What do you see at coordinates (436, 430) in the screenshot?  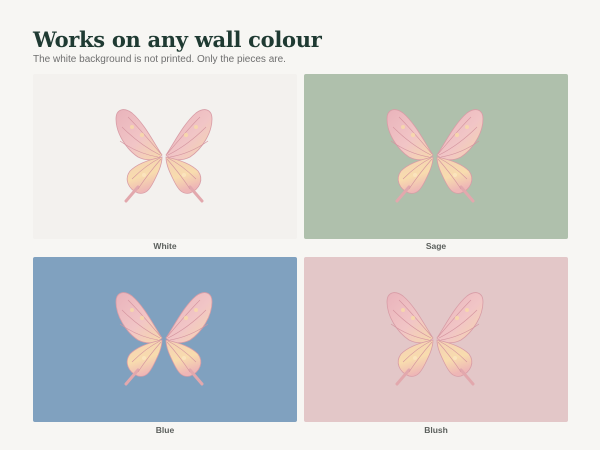 I see `wall-label-blush: Blush` at bounding box center [436, 430].